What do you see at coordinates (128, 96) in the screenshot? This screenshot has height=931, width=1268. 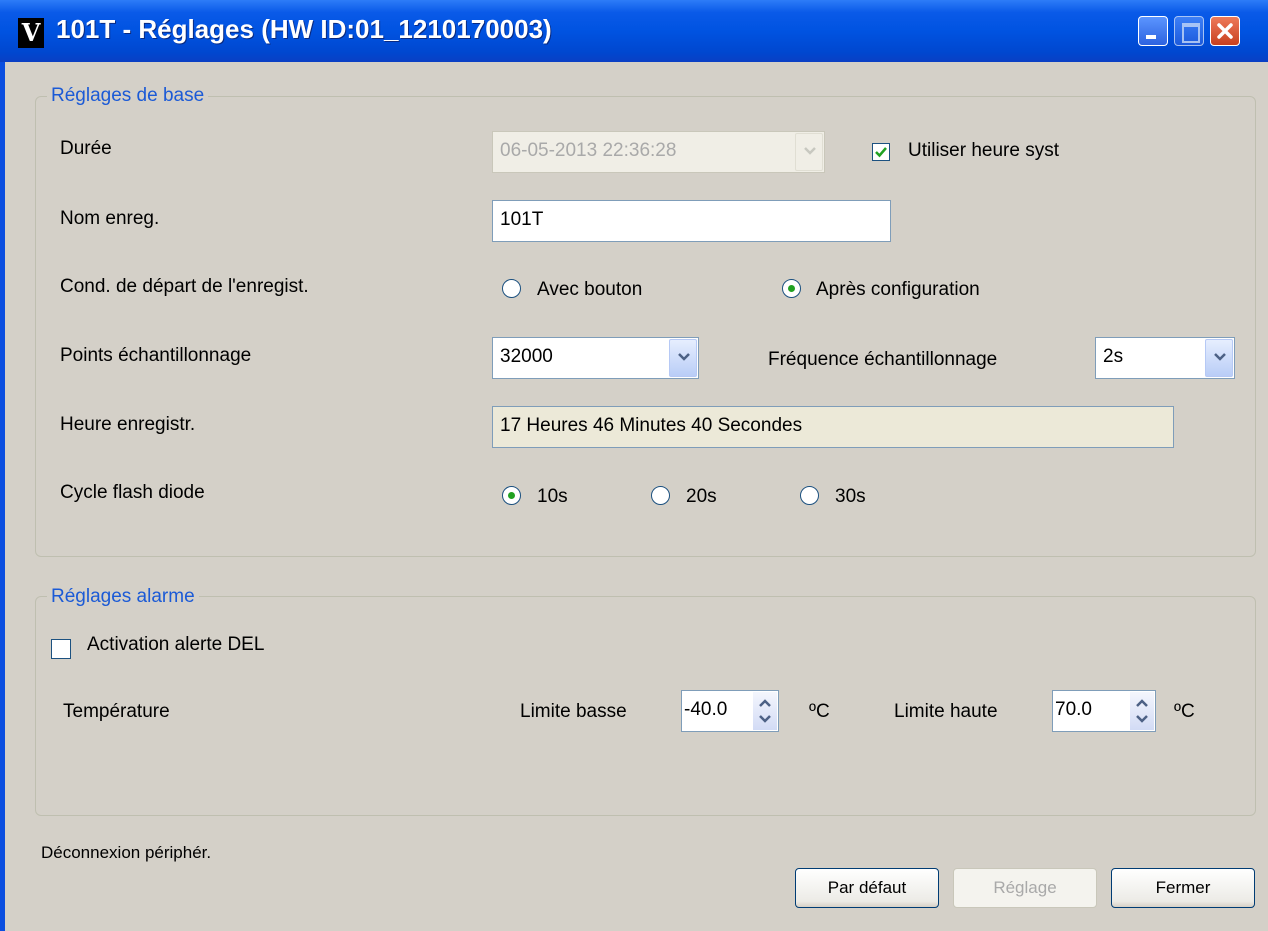 I see `basic-settings-legend: Réglages de base` at bounding box center [128, 96].